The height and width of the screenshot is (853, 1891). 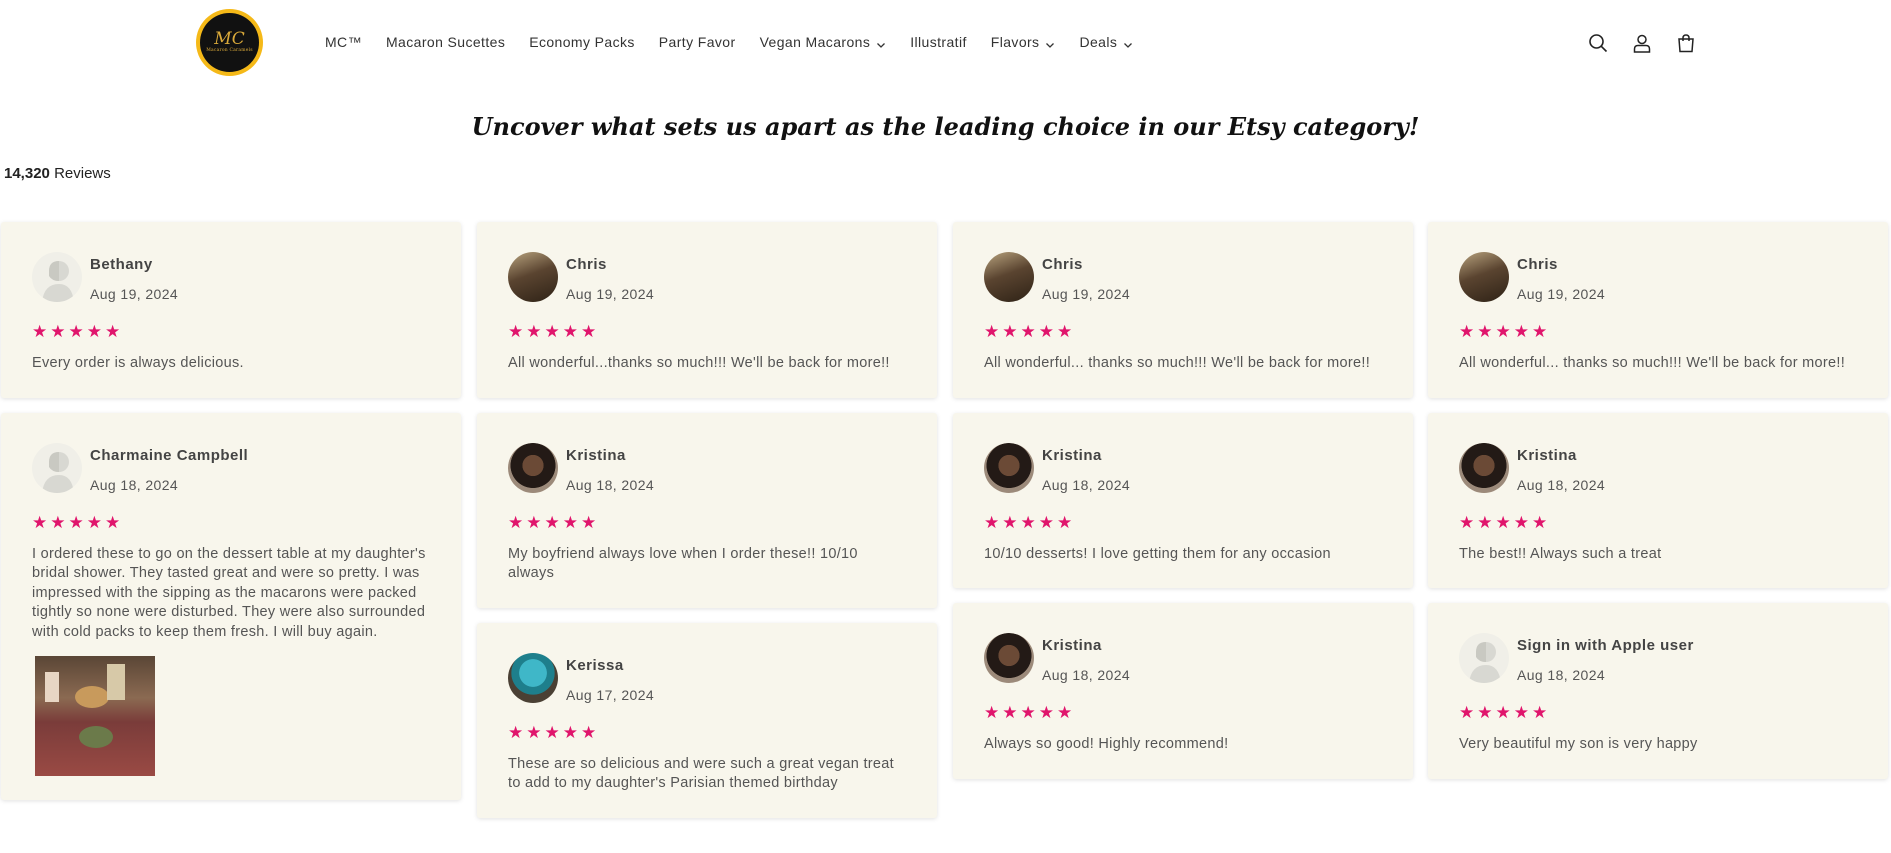 I want to click on nav-item-macaron-sucettes: Macaron Sucettes, so click(x=445, y=42).